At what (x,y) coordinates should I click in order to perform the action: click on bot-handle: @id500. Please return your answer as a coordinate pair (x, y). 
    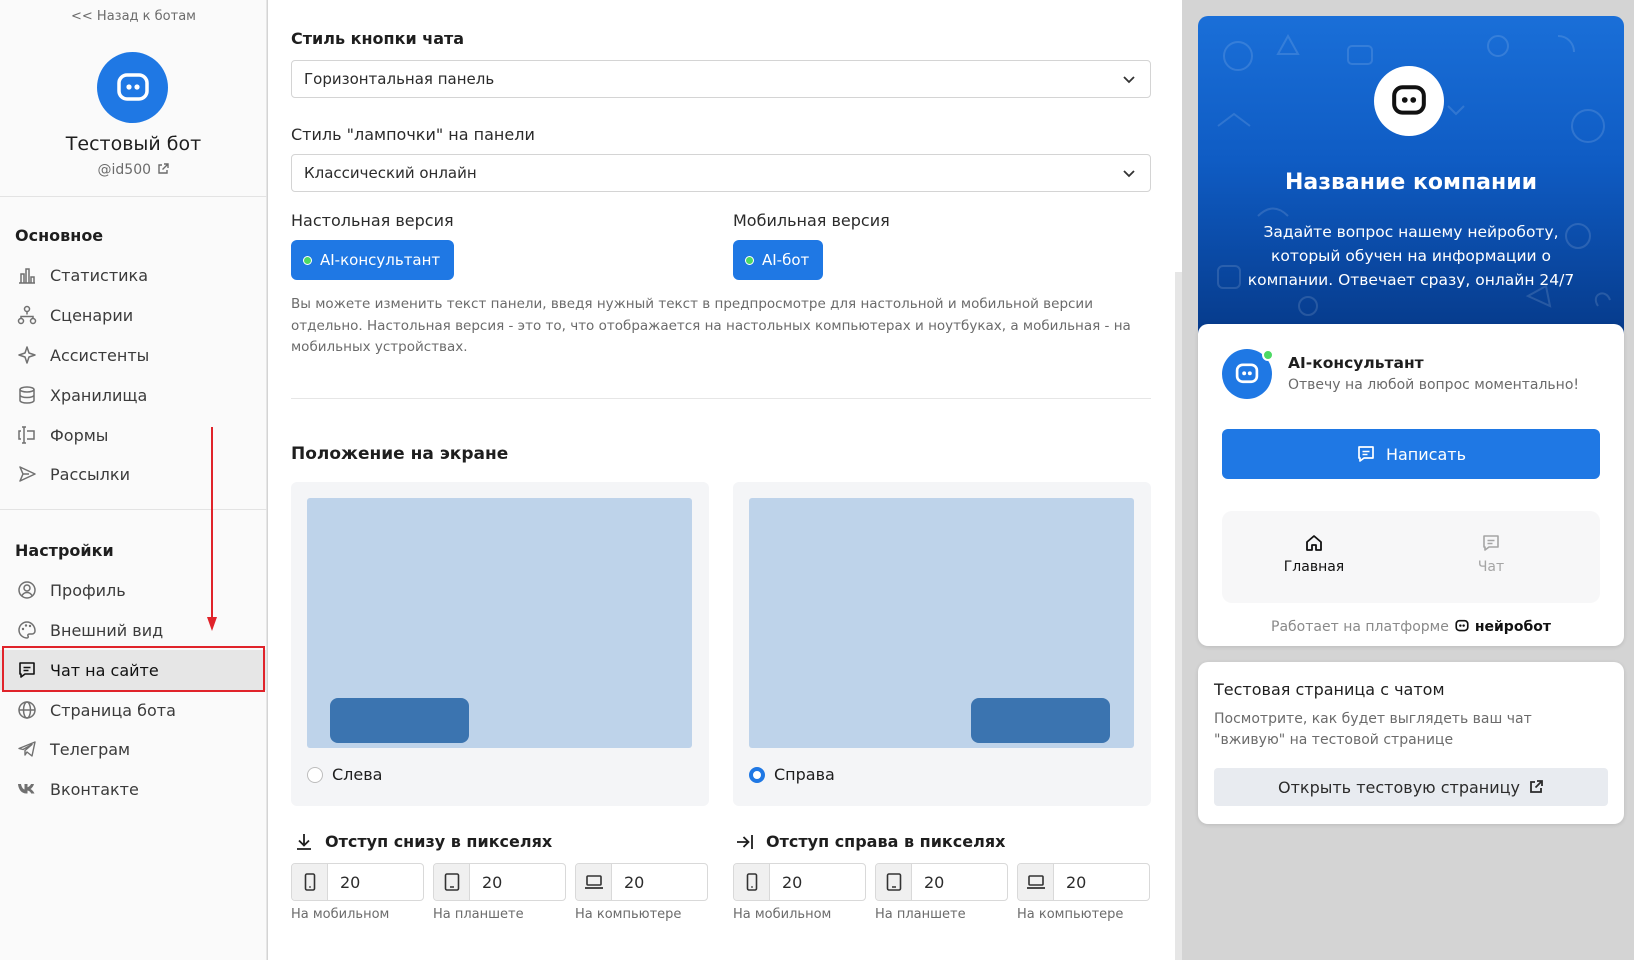
    Looking at the image, I should click on (133, 170).